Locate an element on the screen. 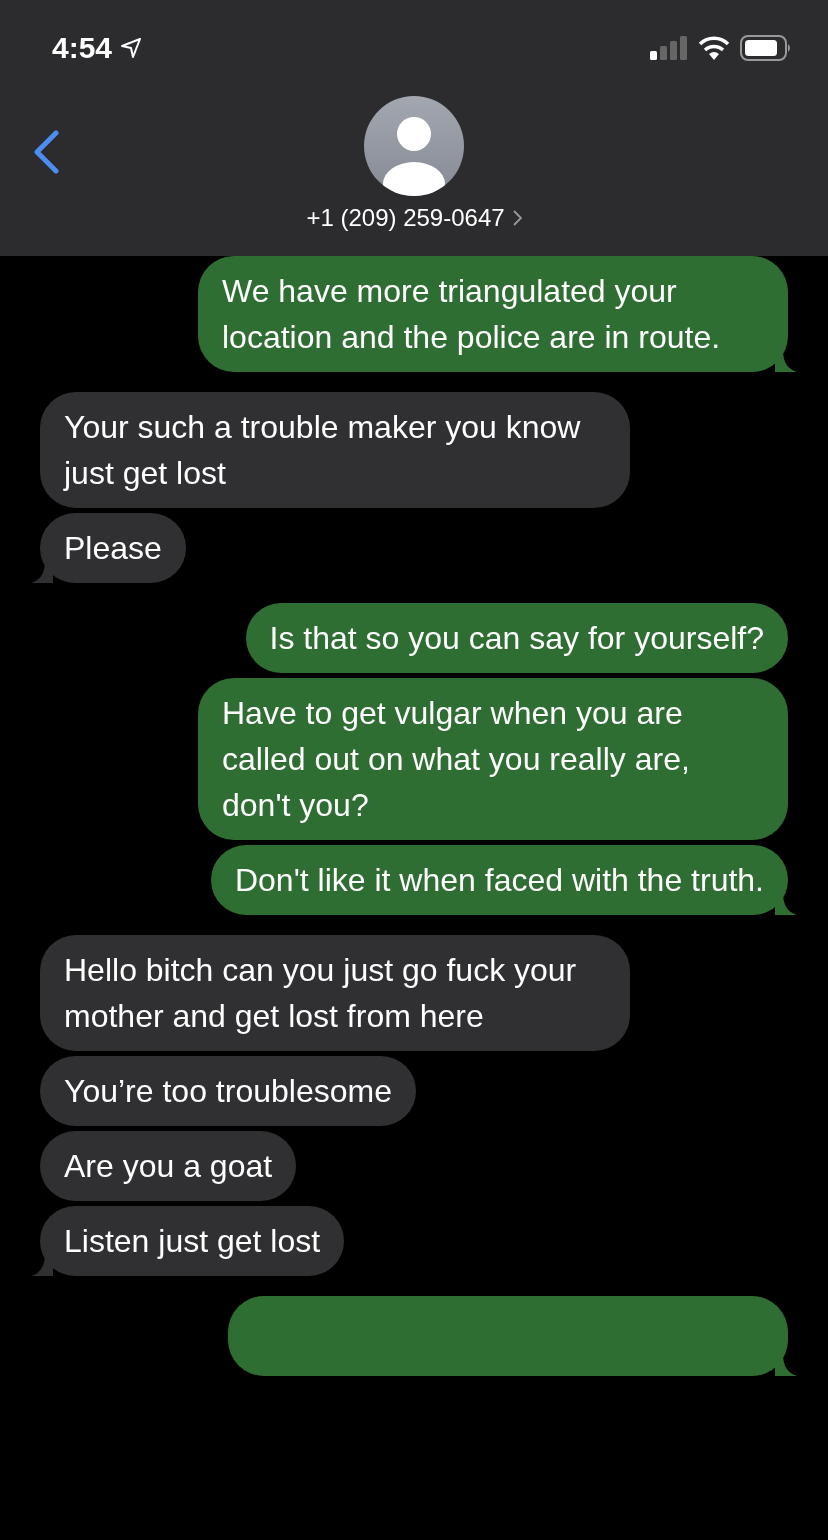 This screenshot has height=1540, width=828. chevron-right-icon is located at coordinates (517, 218).